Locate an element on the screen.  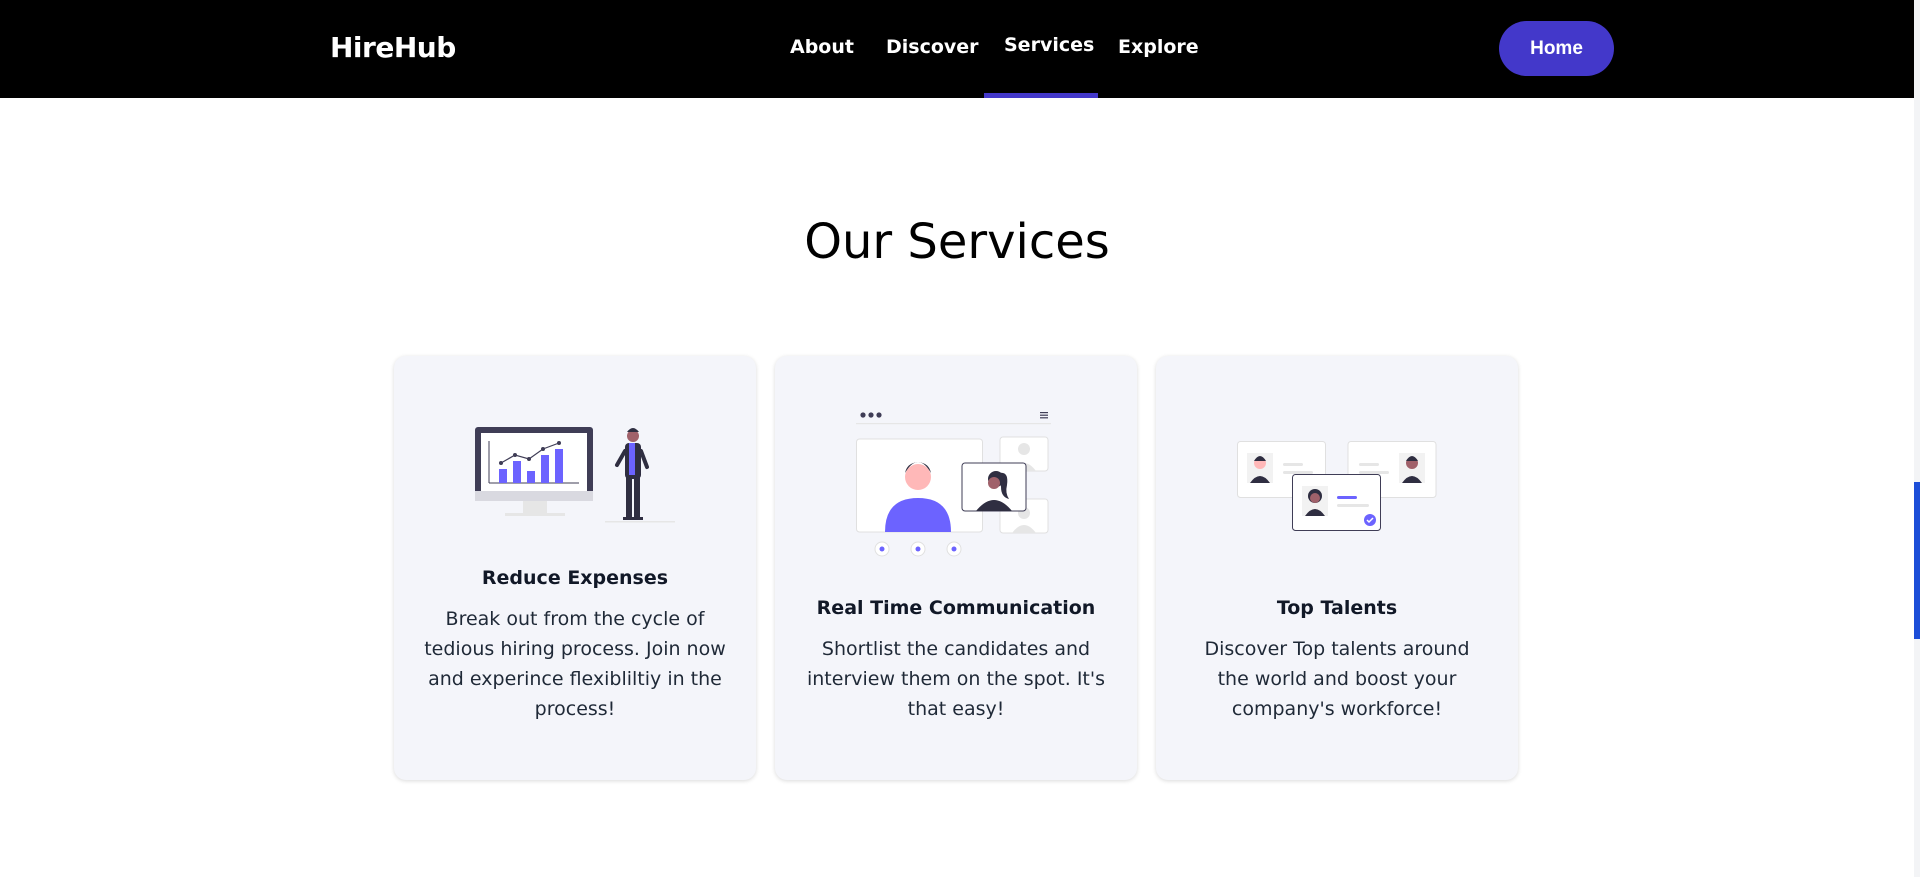
home-button: Home is located at coordinates (1556, 48).